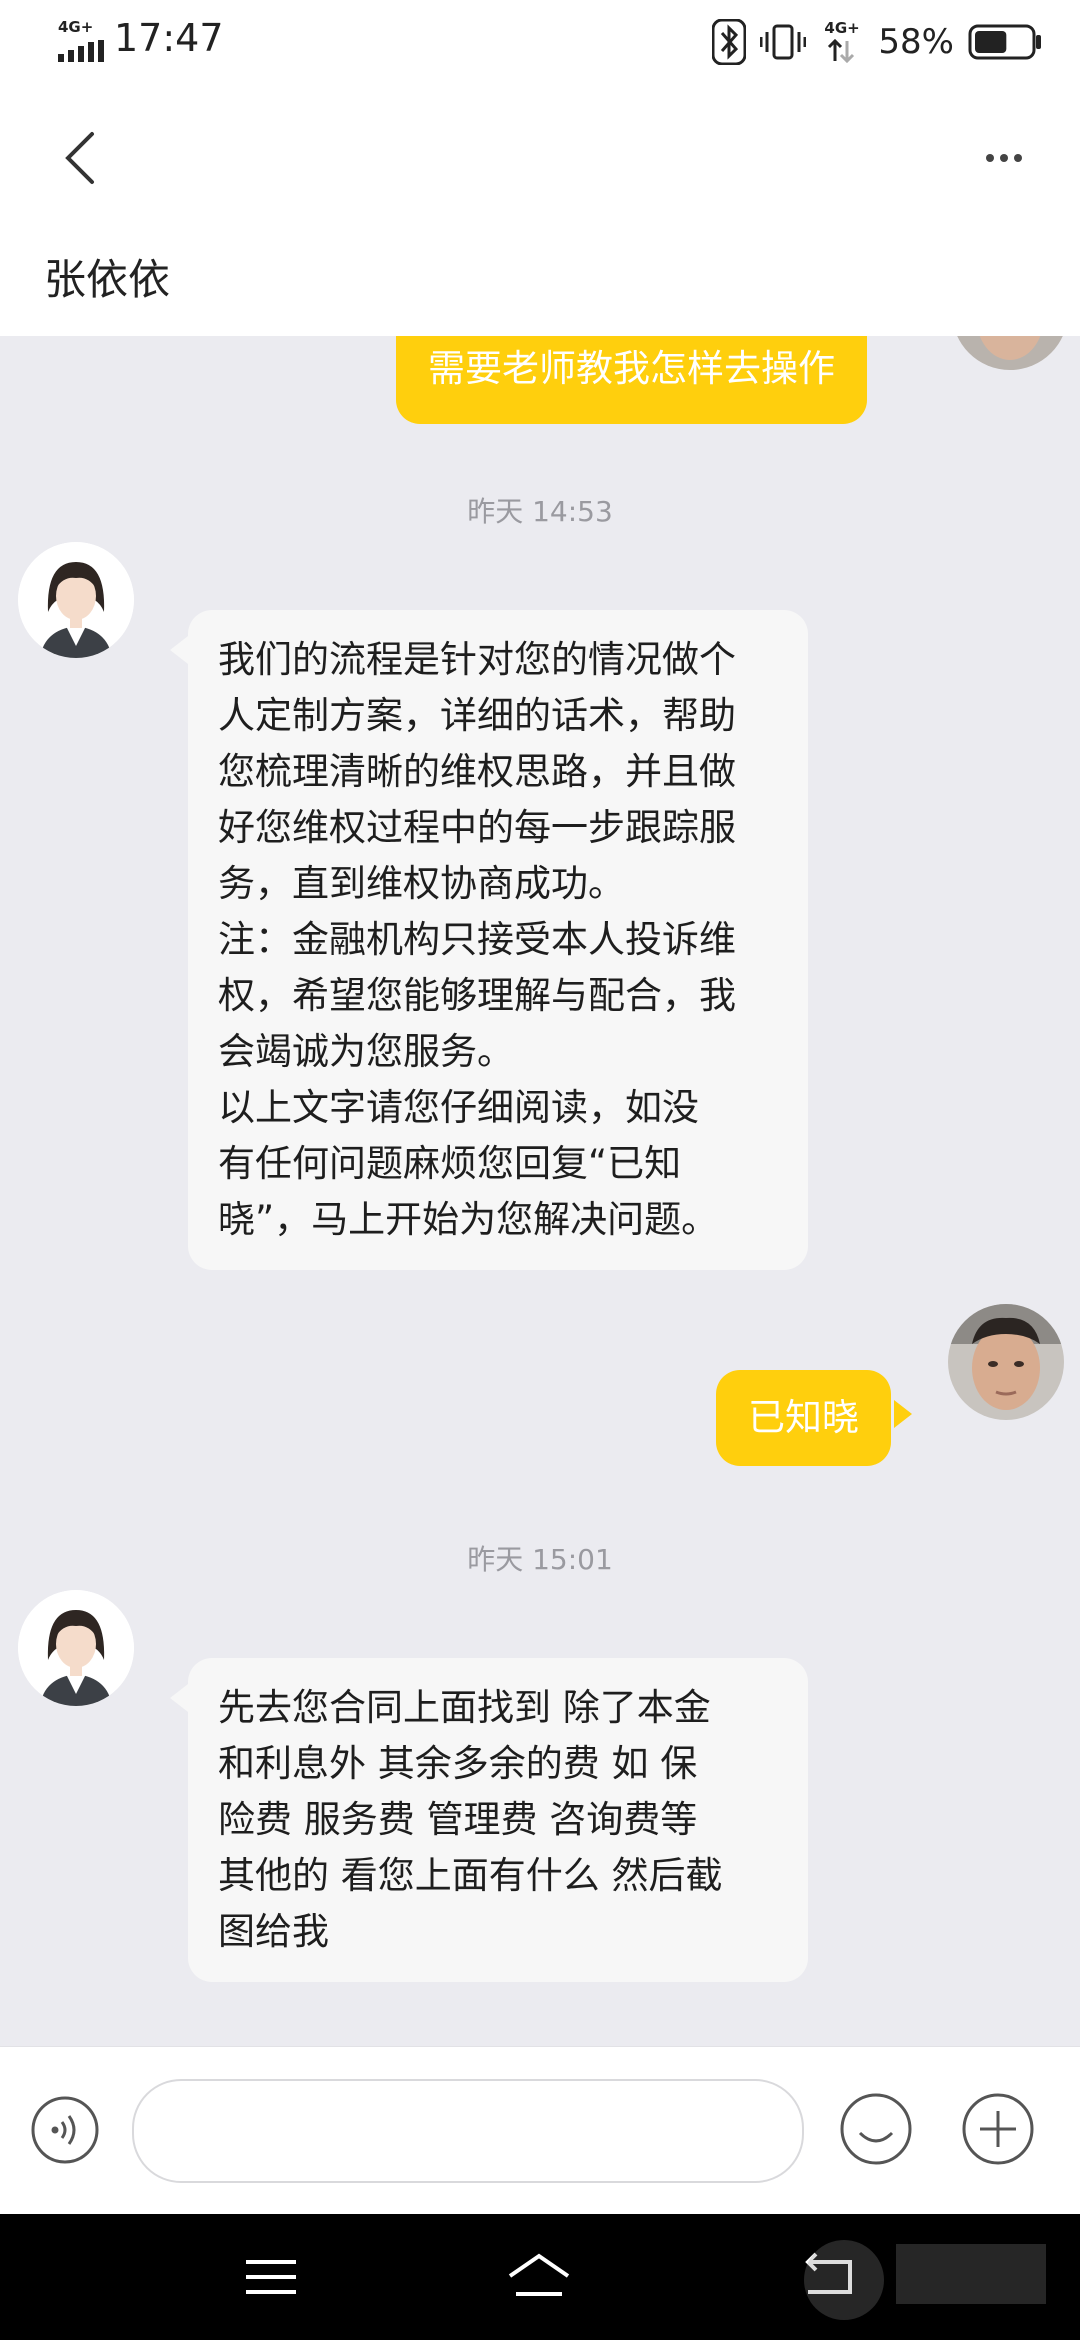 The width and height of the screenshot is (1080, 2340). What do you see at coordinates (477, 827) in the screenshot?
I see `message-line: 好您维权过程中的每一步跟踪服` at bounding box center [477, 827].